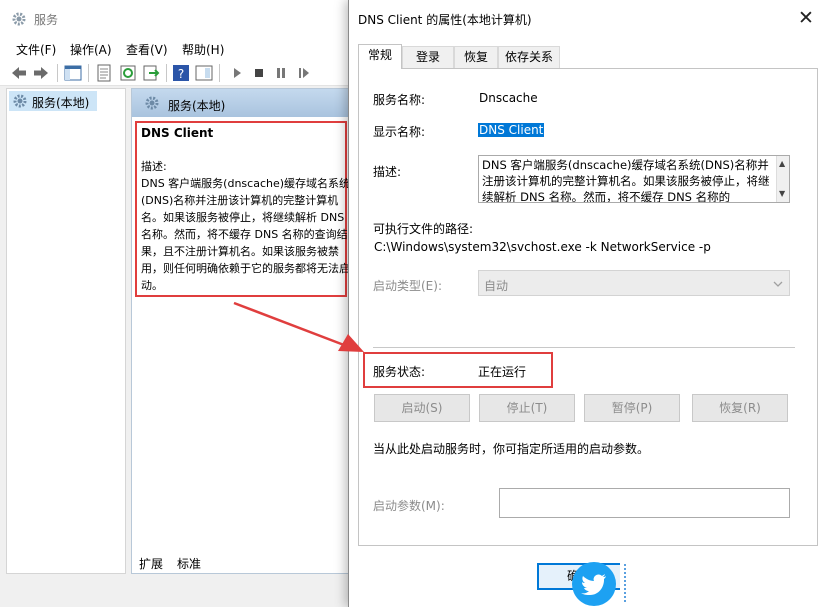 Image resolution: width=826 pixels, height=607 pixels. What do you see at coordinates (147, 49) in the screenshot?
I see `menu-view: 查看(V)` at bounding box center [147, 49].